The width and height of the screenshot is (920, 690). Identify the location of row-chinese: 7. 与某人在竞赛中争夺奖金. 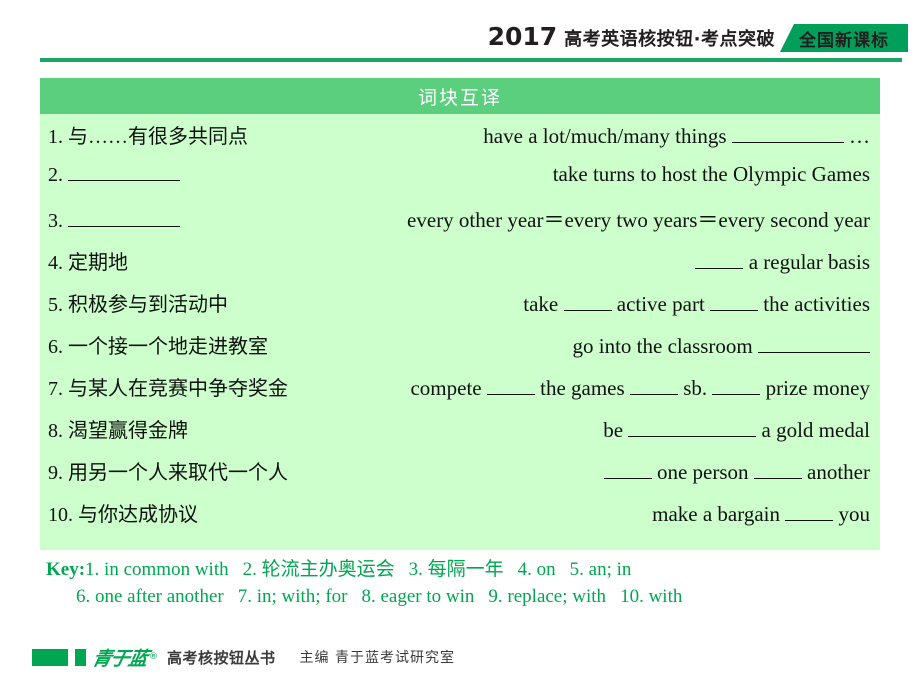
(168, 389).